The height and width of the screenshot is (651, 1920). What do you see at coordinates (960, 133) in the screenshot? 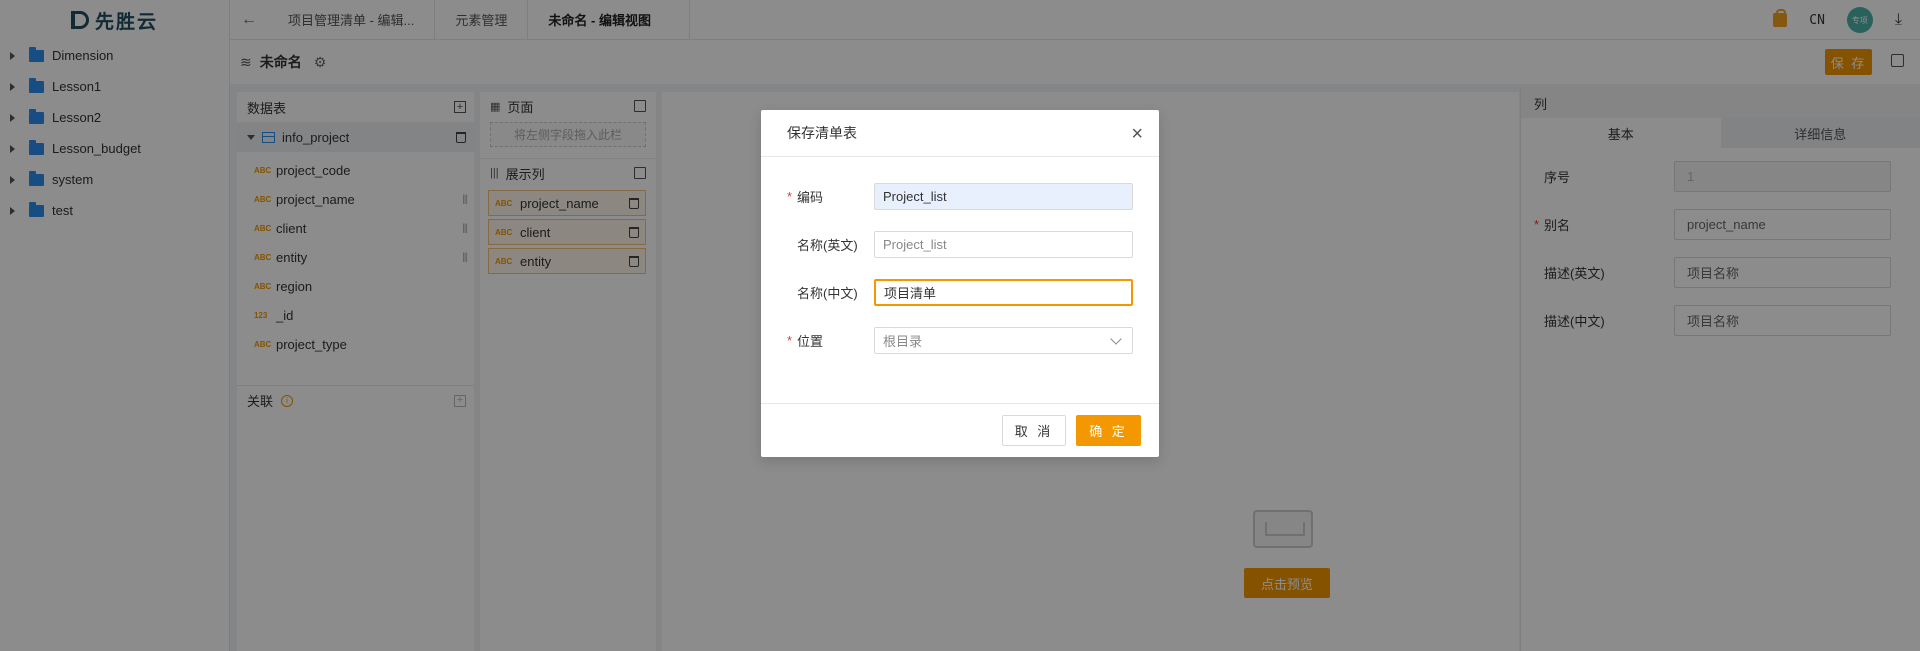
I see `dialog-header: 保存清单表 ×` at bounding box center [960, 133].